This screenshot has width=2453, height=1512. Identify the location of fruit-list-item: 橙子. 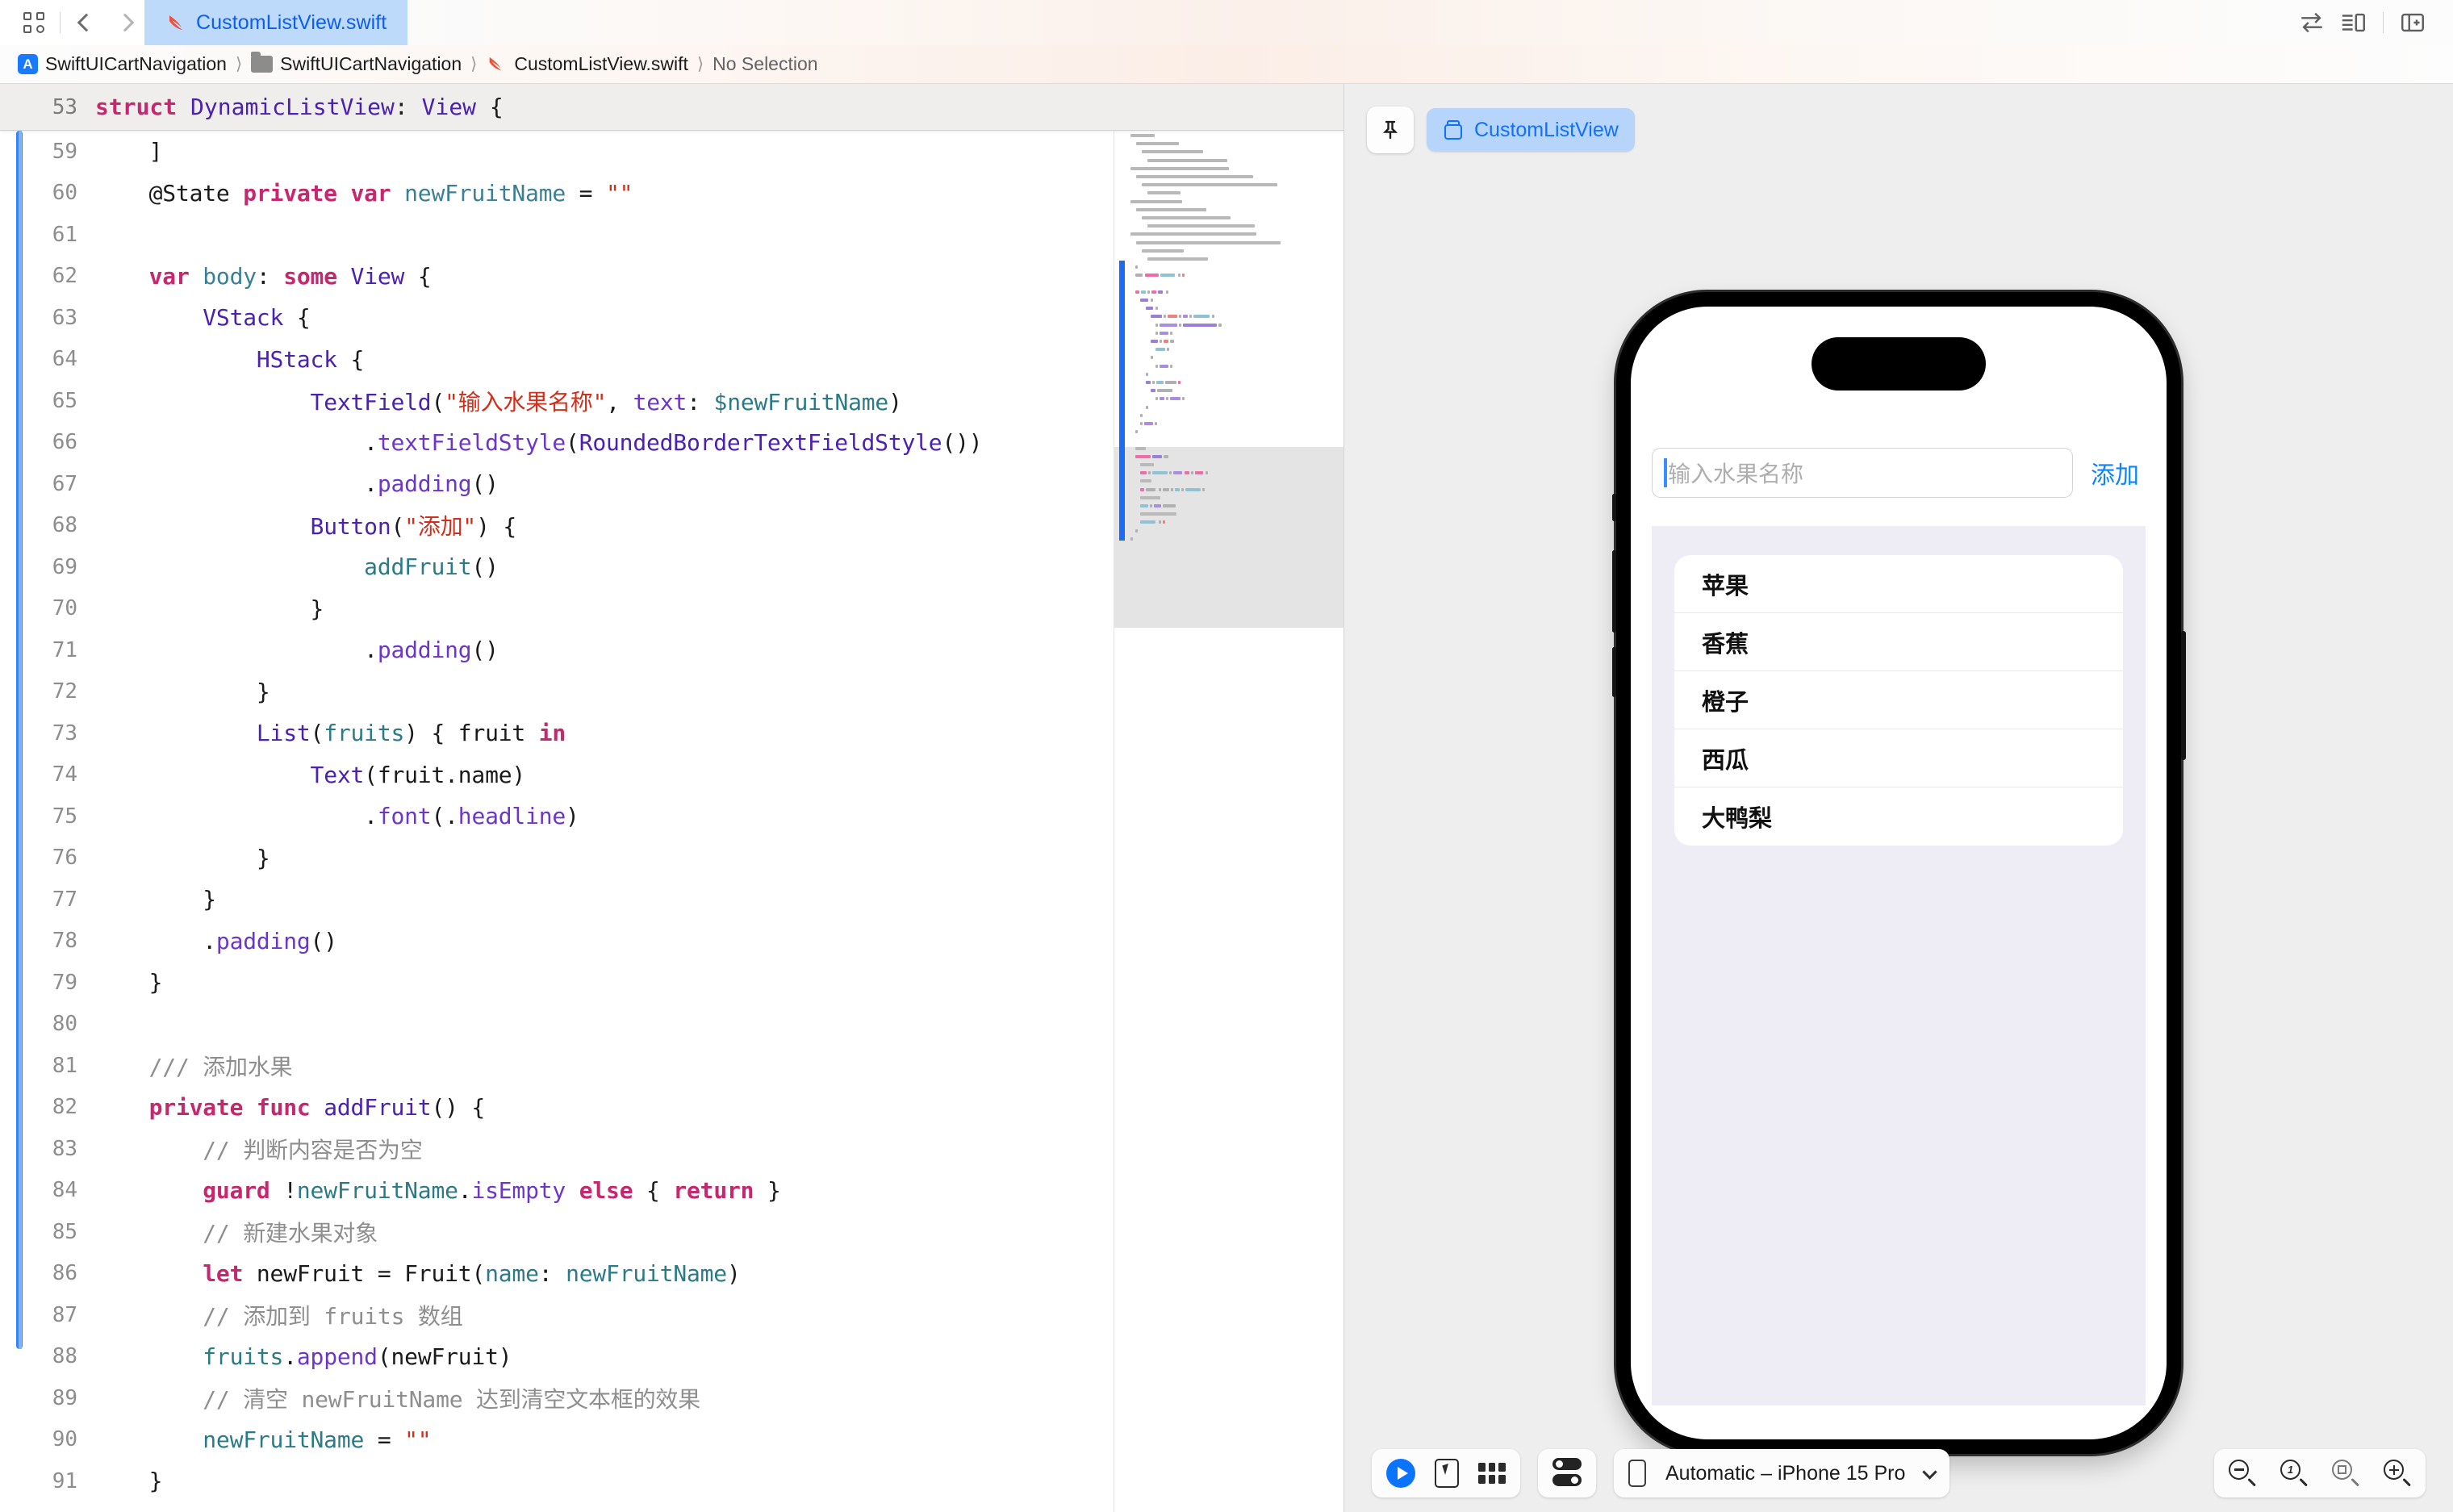
(1899, 700).